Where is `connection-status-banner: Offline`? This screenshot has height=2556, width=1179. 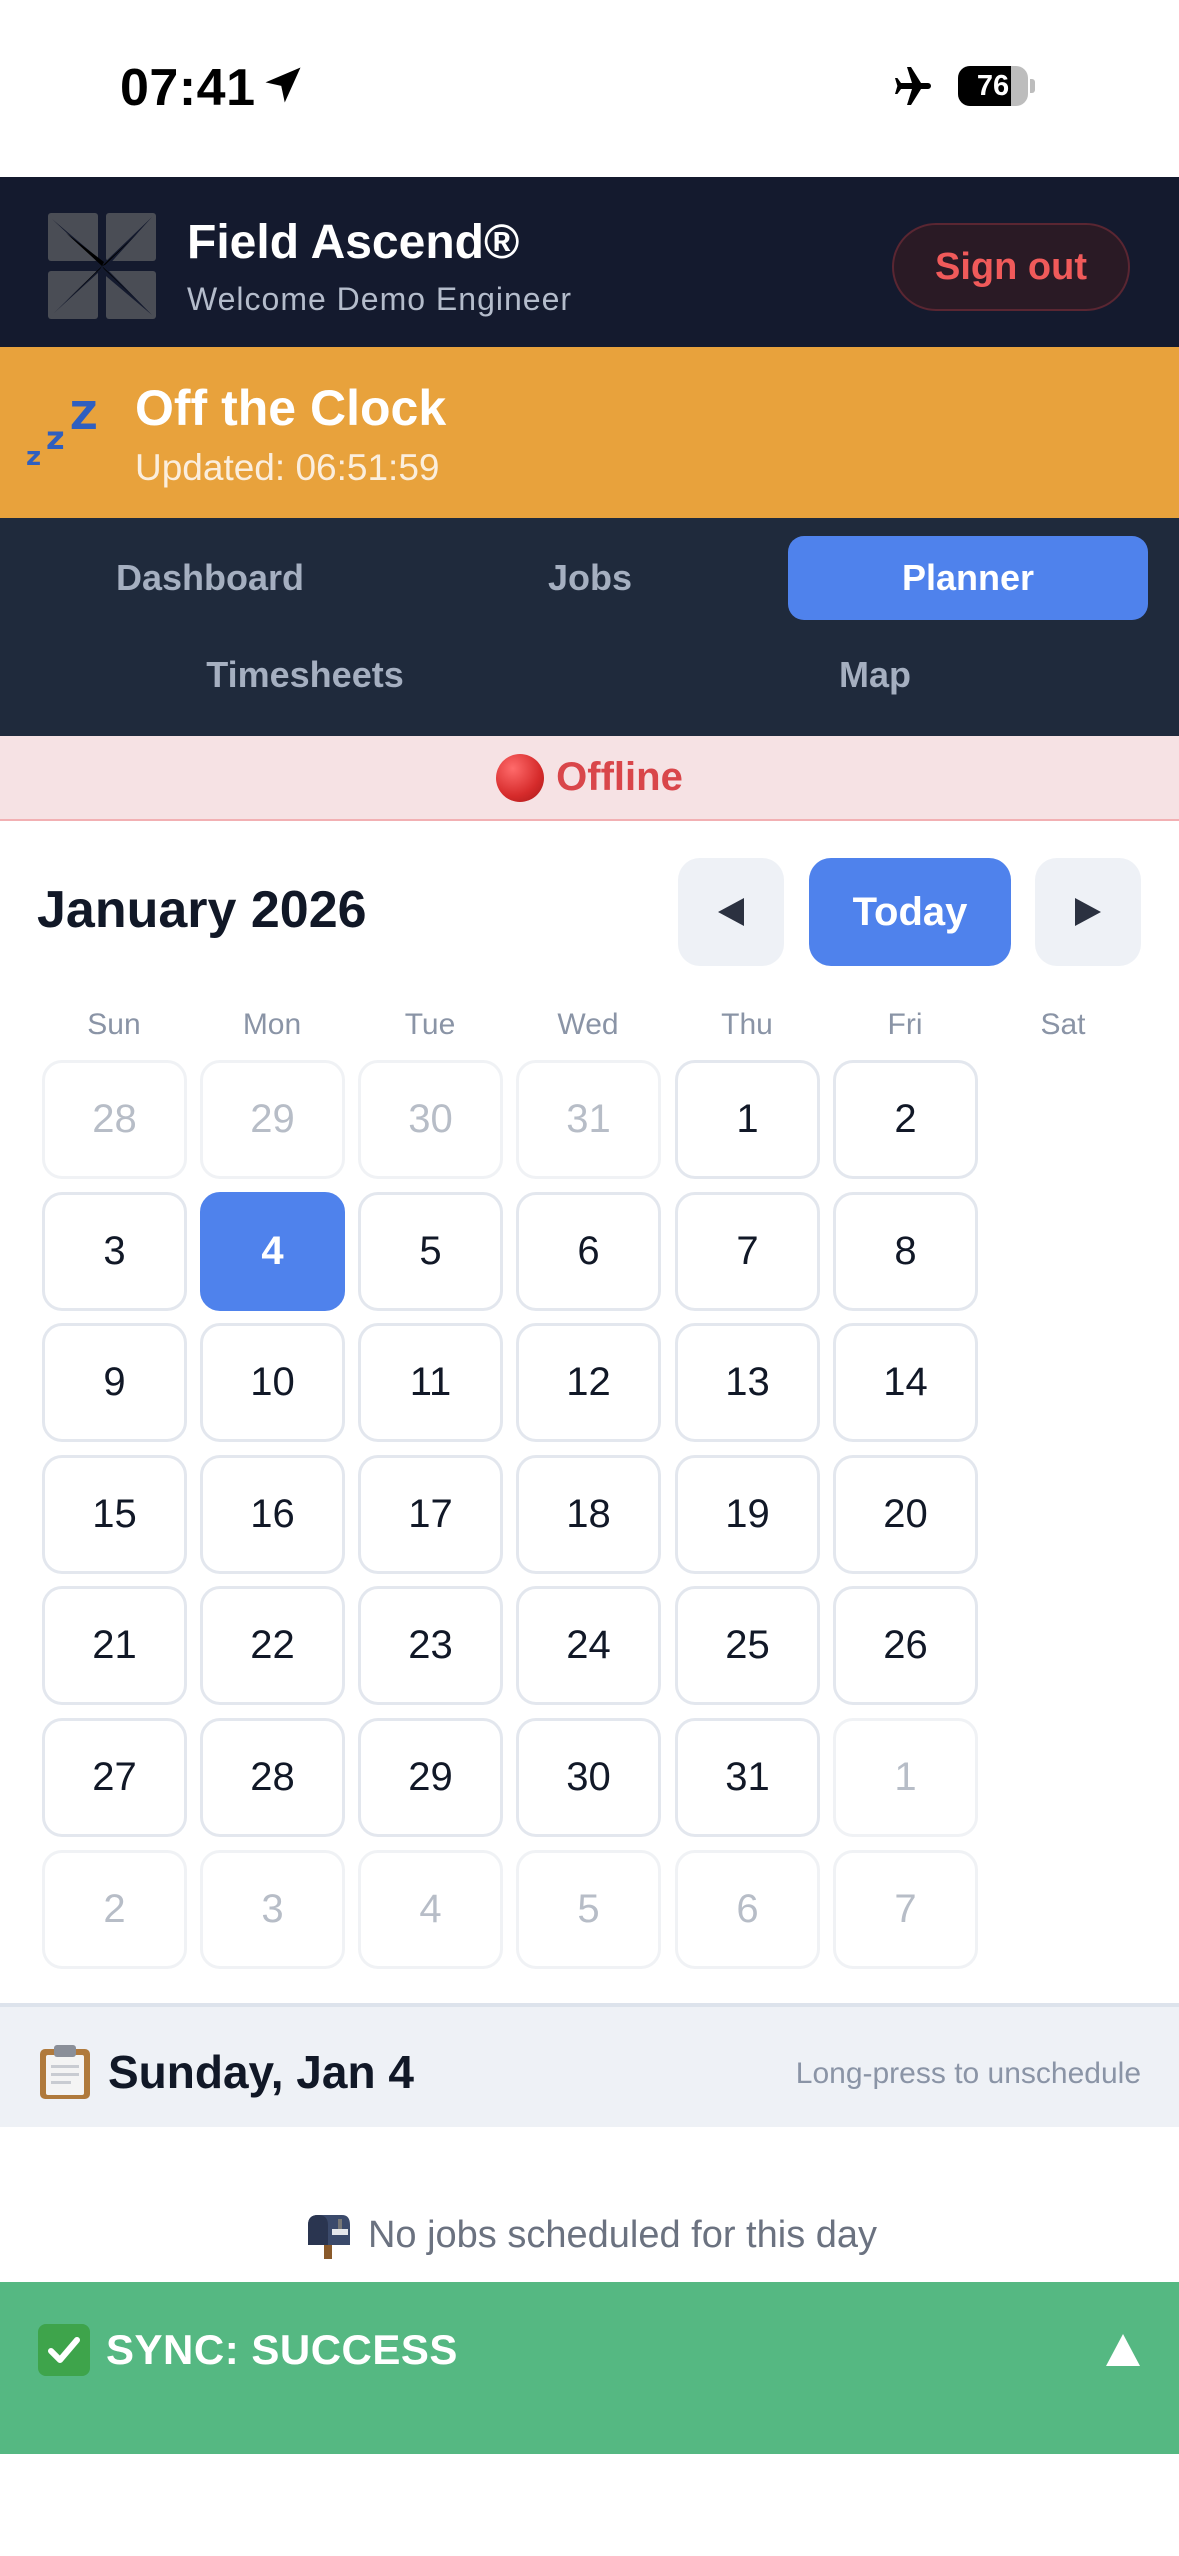
connection-status-banner: Offline is located at coordinates (589, 778).